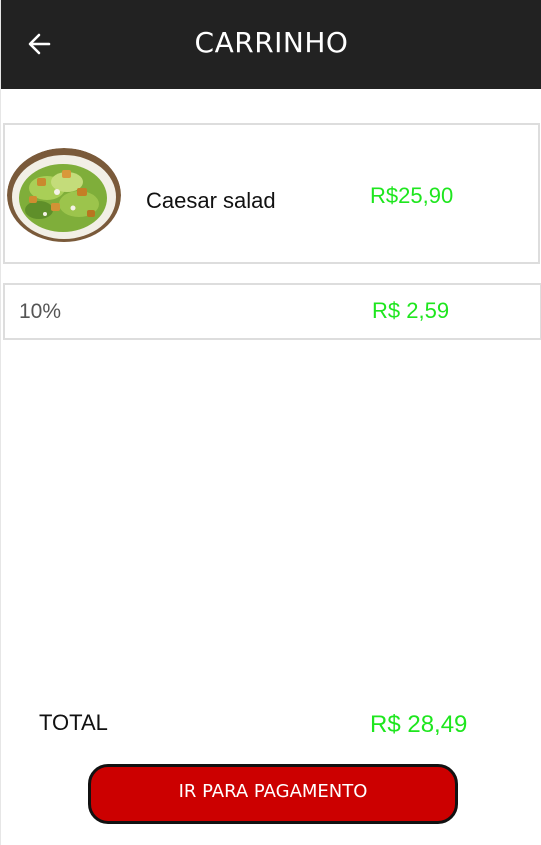 The width and height of the screenshot is (541, 845). I want to click on caesar-salad-image, so click(64, 195).